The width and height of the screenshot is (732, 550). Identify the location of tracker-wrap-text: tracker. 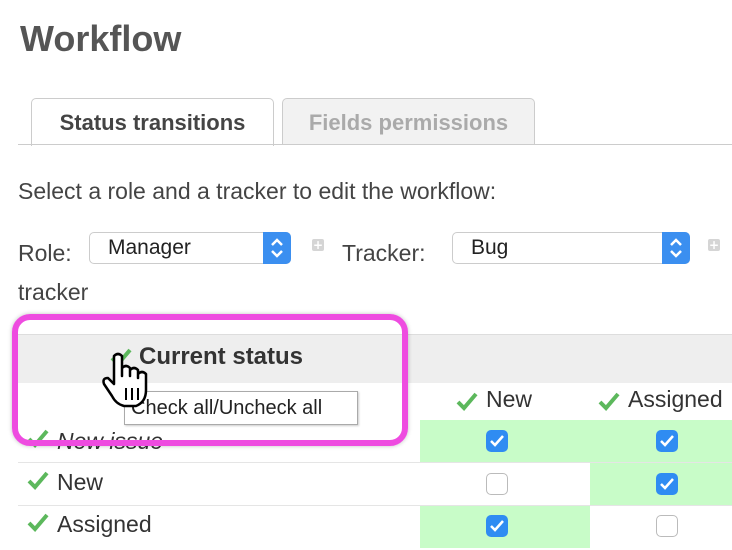
(53, 292).